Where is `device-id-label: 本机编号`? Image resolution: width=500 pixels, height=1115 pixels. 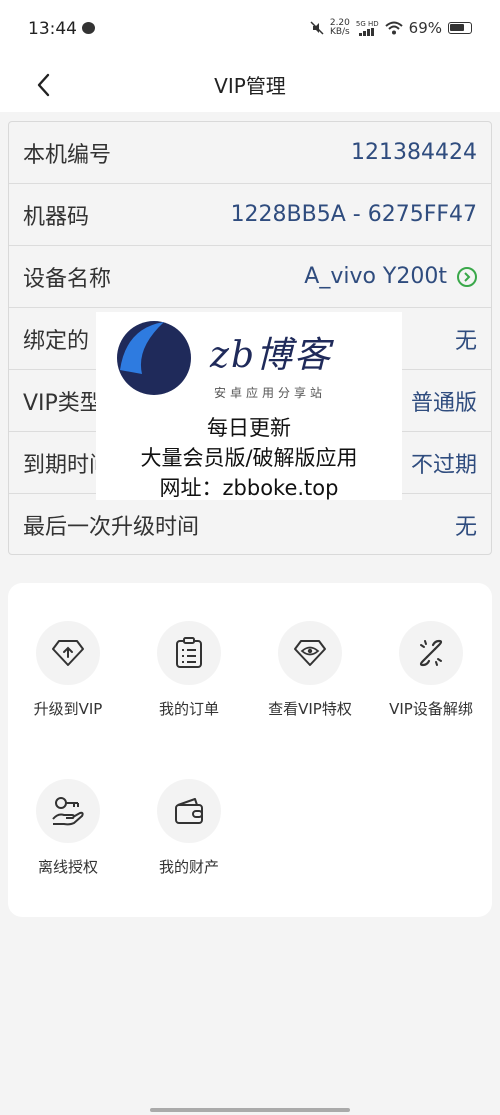
device-id-label: 本机编号 is located at coordinates (67, 155).